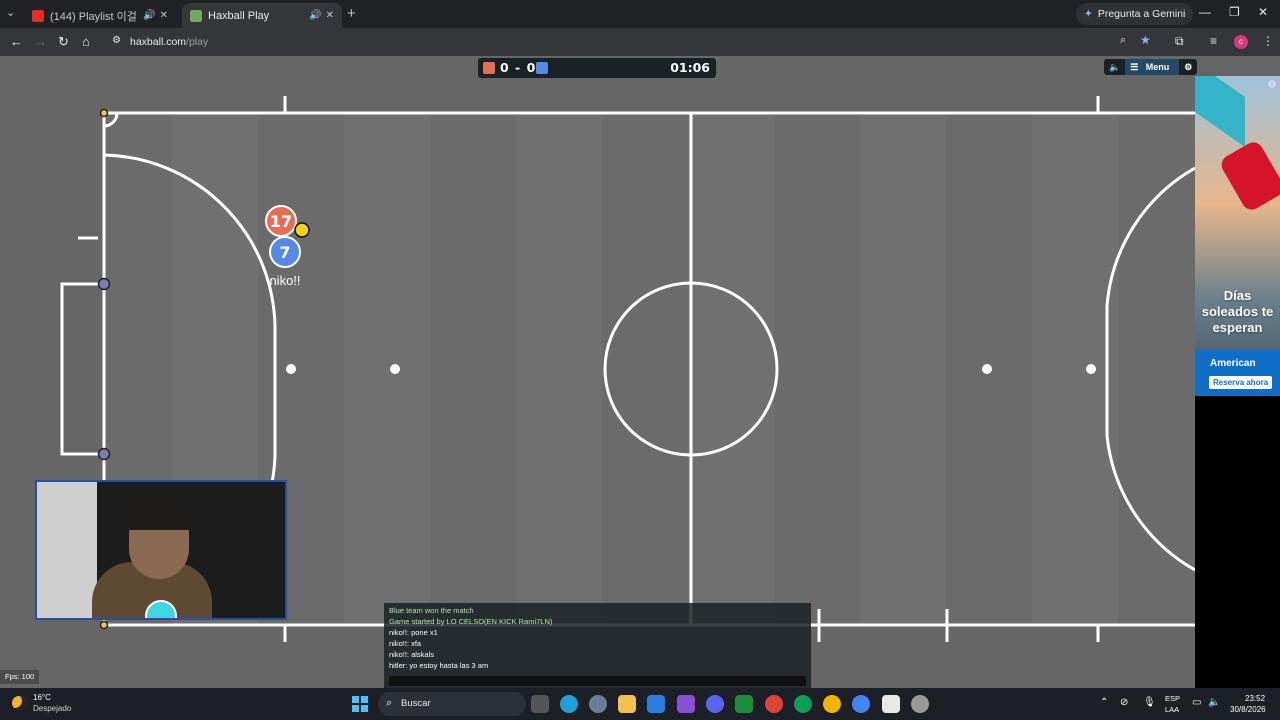 The height and width of the screenshot is (720, 1280). What do you see at coordinates (598, 704) in the screenshot?
I see `settings-app-icon` at bounding box center [598, 704].